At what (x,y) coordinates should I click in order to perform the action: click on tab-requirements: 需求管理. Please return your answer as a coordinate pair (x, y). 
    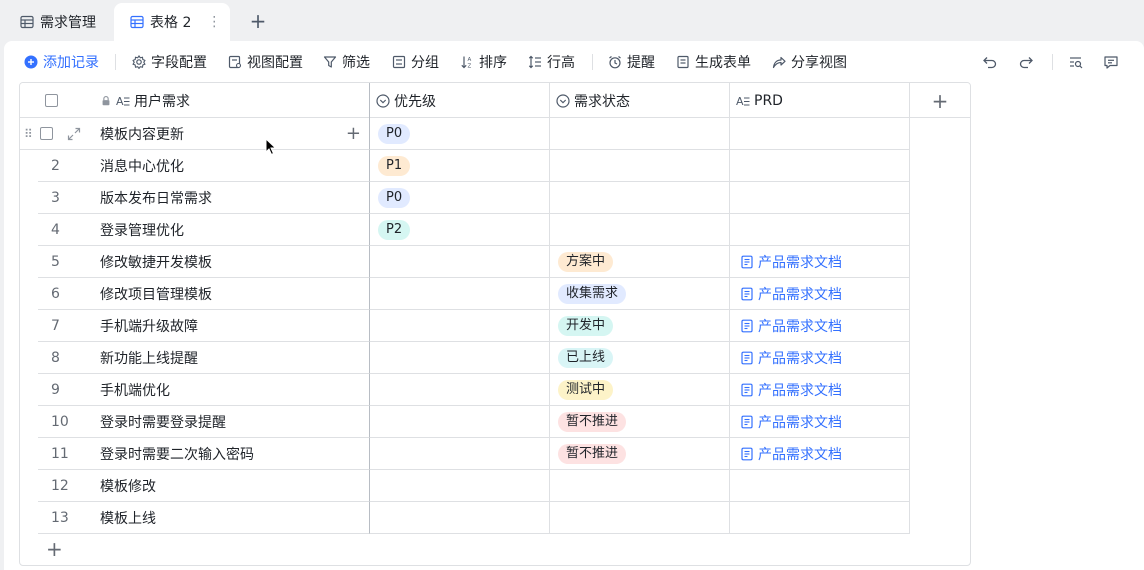
    Looking at the image, I should click on (58, 22).